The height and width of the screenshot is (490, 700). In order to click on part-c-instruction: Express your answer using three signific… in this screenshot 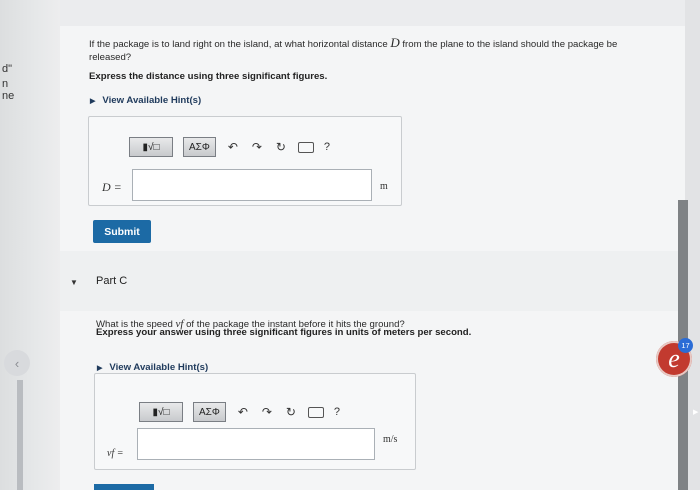, I will do `click(284, 332)`.